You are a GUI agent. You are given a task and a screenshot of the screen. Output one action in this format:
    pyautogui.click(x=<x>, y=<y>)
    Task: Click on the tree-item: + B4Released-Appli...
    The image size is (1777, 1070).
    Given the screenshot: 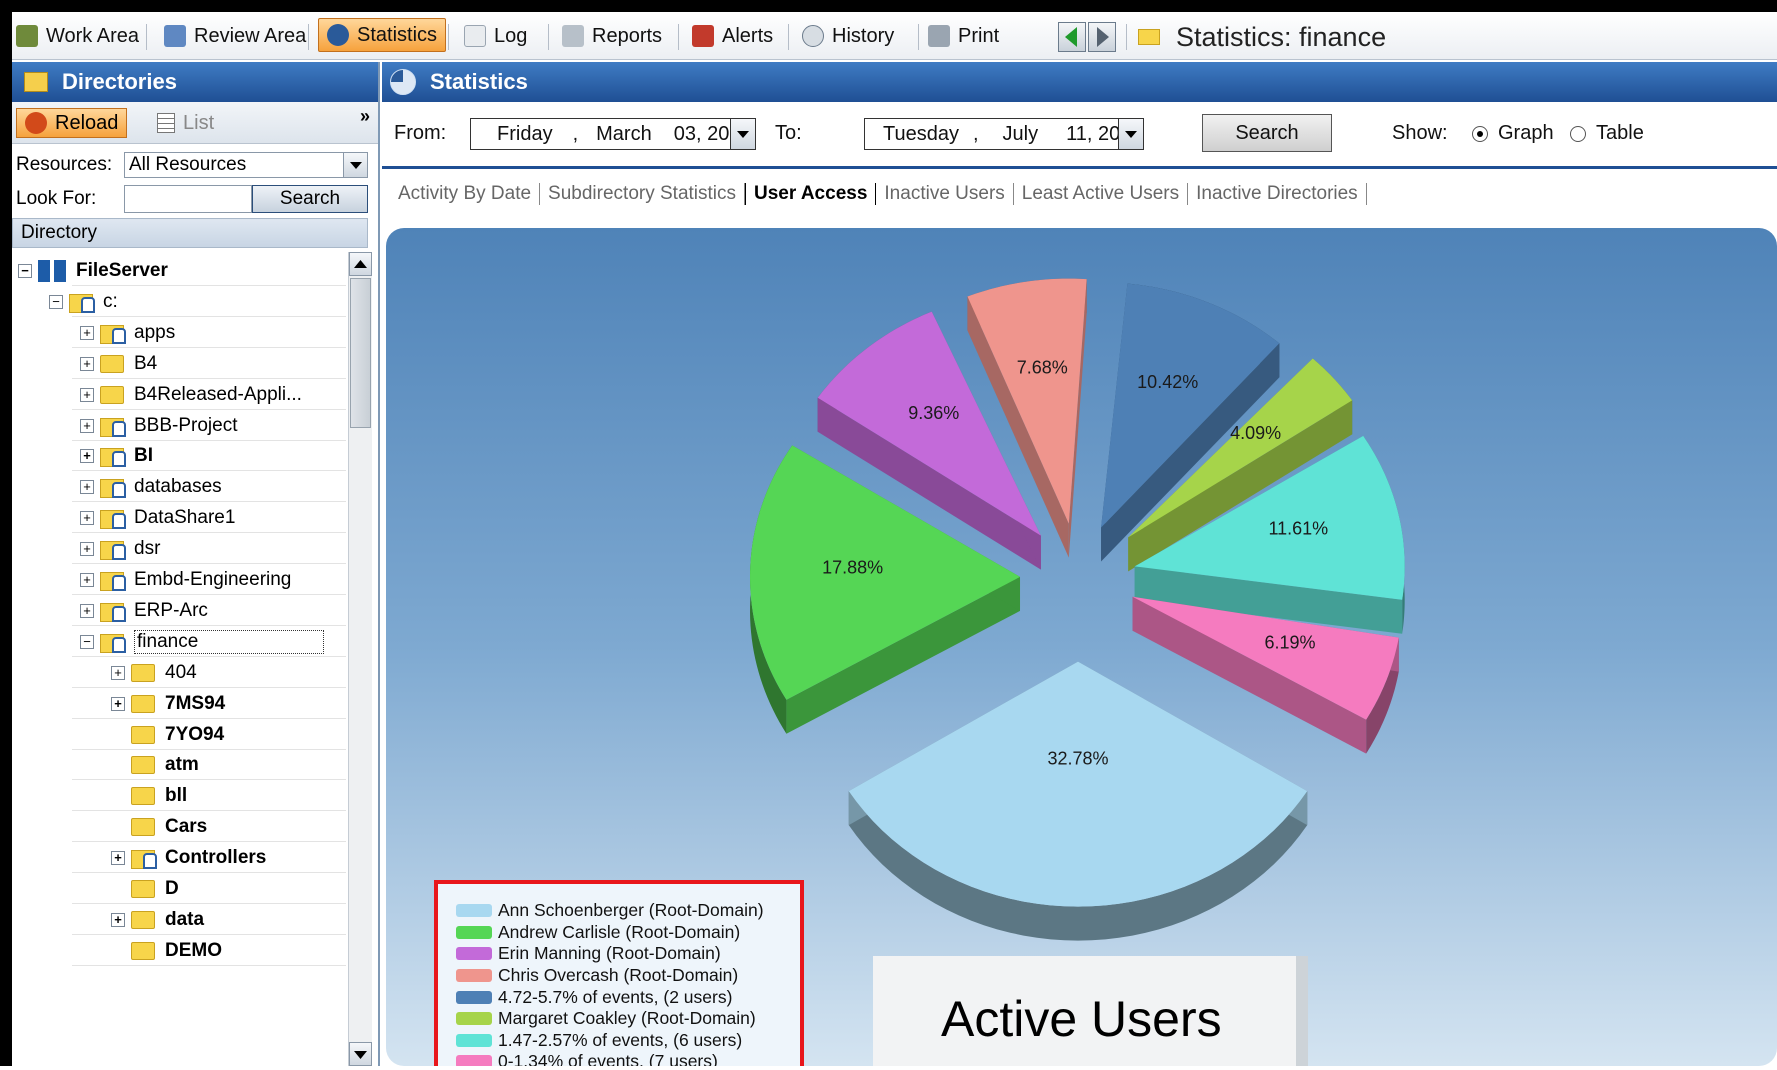 What is the action you would take?
    pyautogui.click(x=191, y=395)
    